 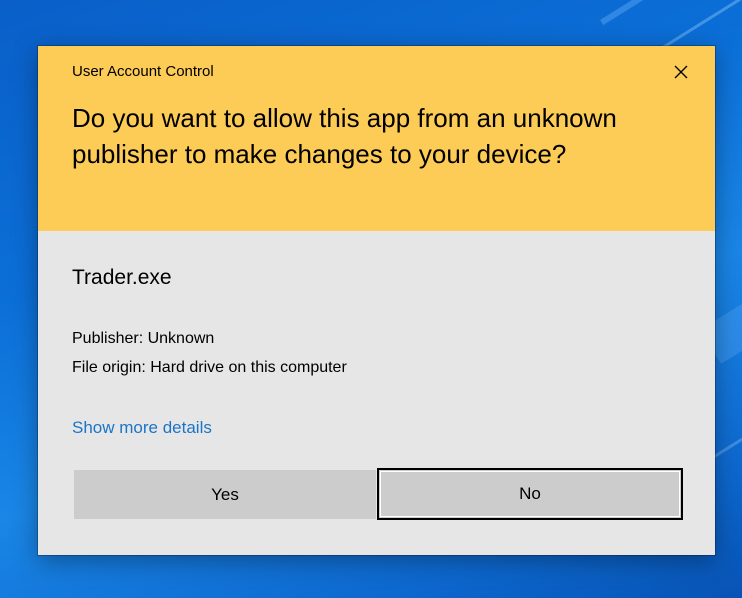 I want to click on show-more-details-link: Show more details, so click(x=142, y=428).